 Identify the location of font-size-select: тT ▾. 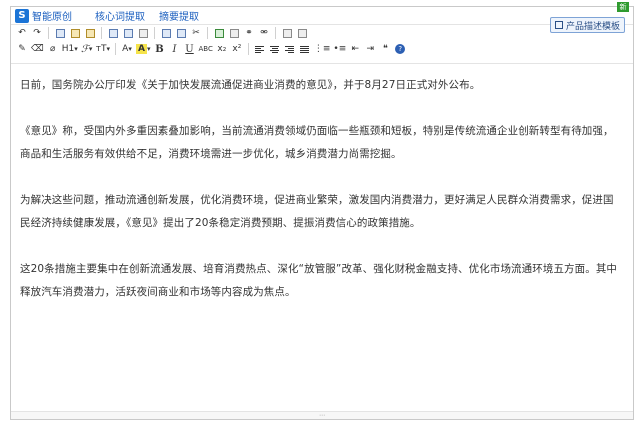
(103, 49).